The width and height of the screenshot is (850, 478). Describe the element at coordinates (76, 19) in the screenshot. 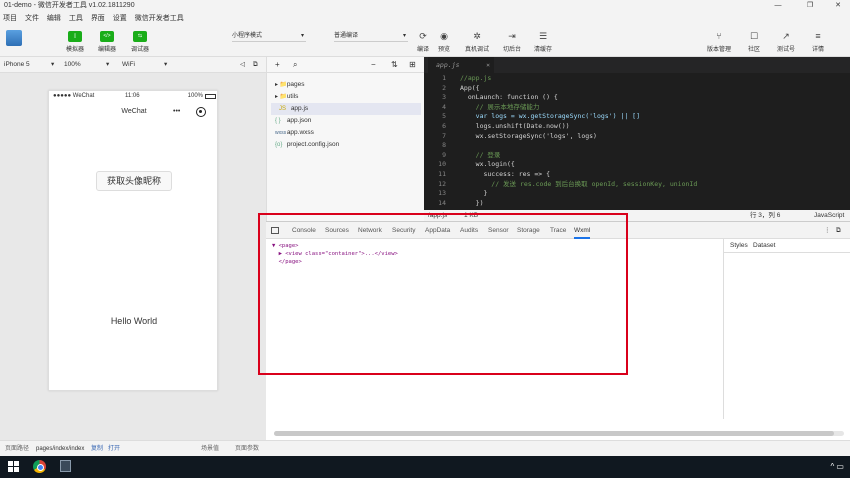

I see `menu-tools: 工具` at that location.